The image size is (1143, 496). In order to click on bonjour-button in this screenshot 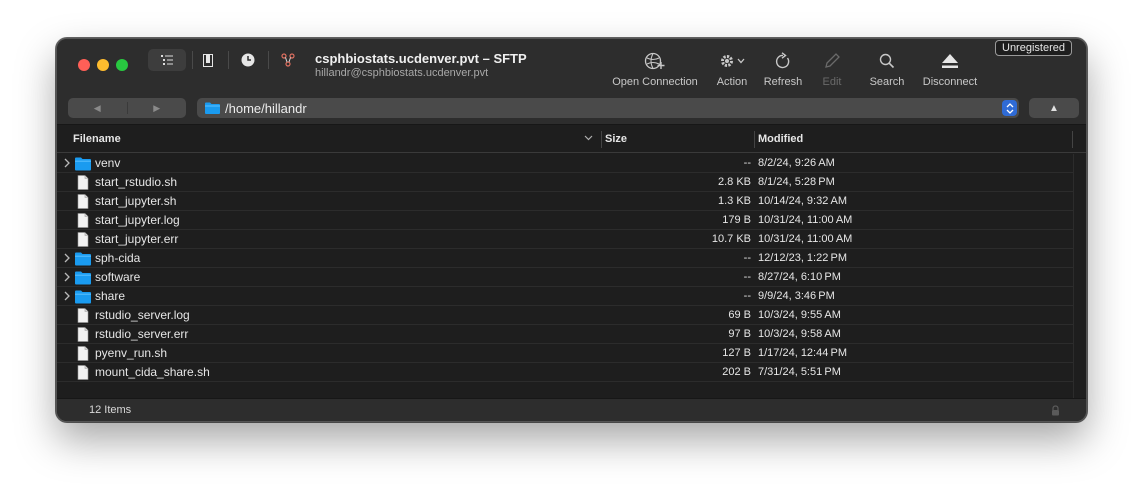, I will do `click(288, 60)`.